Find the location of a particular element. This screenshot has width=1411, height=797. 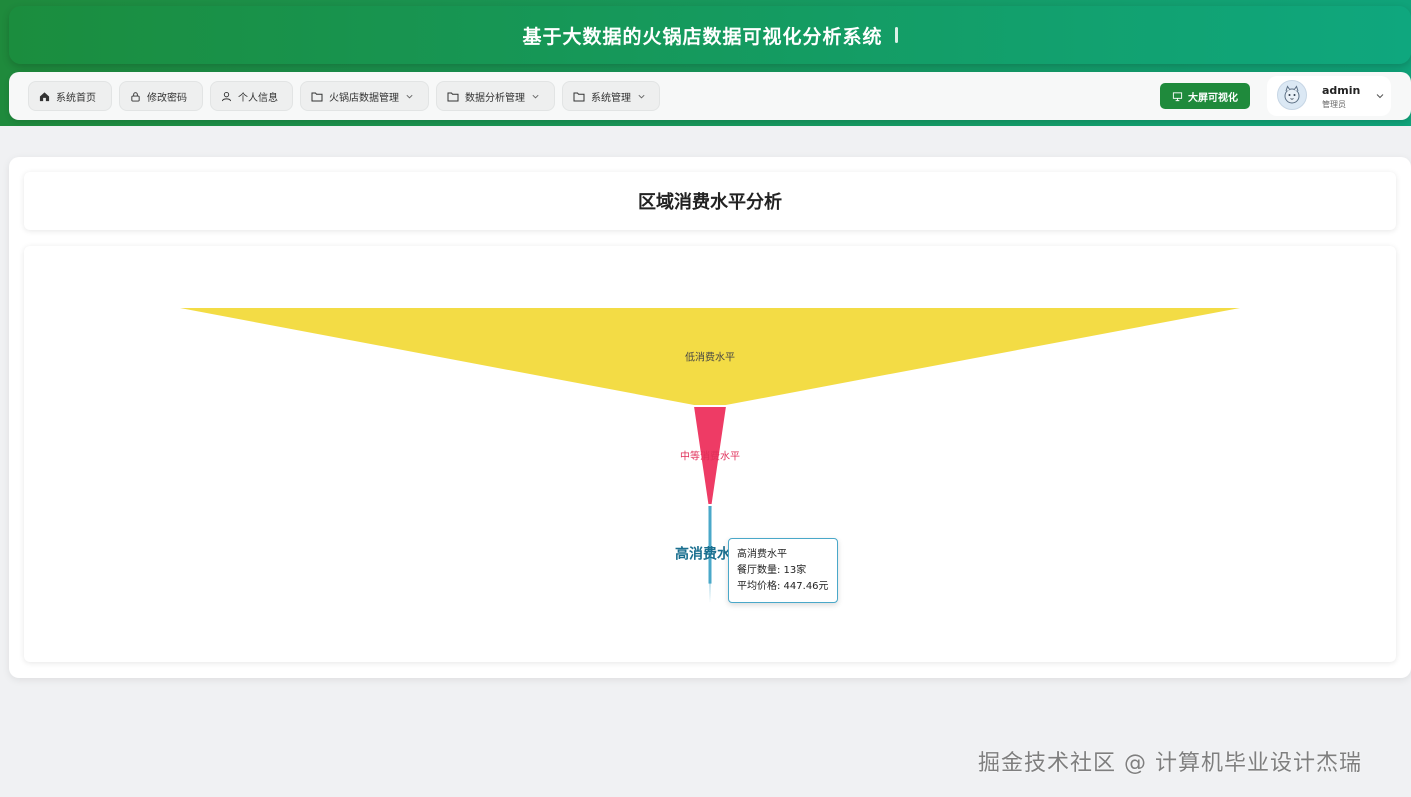

nav-data-analysis-label: 数据分析管理 is located at coordinates (495, 98).